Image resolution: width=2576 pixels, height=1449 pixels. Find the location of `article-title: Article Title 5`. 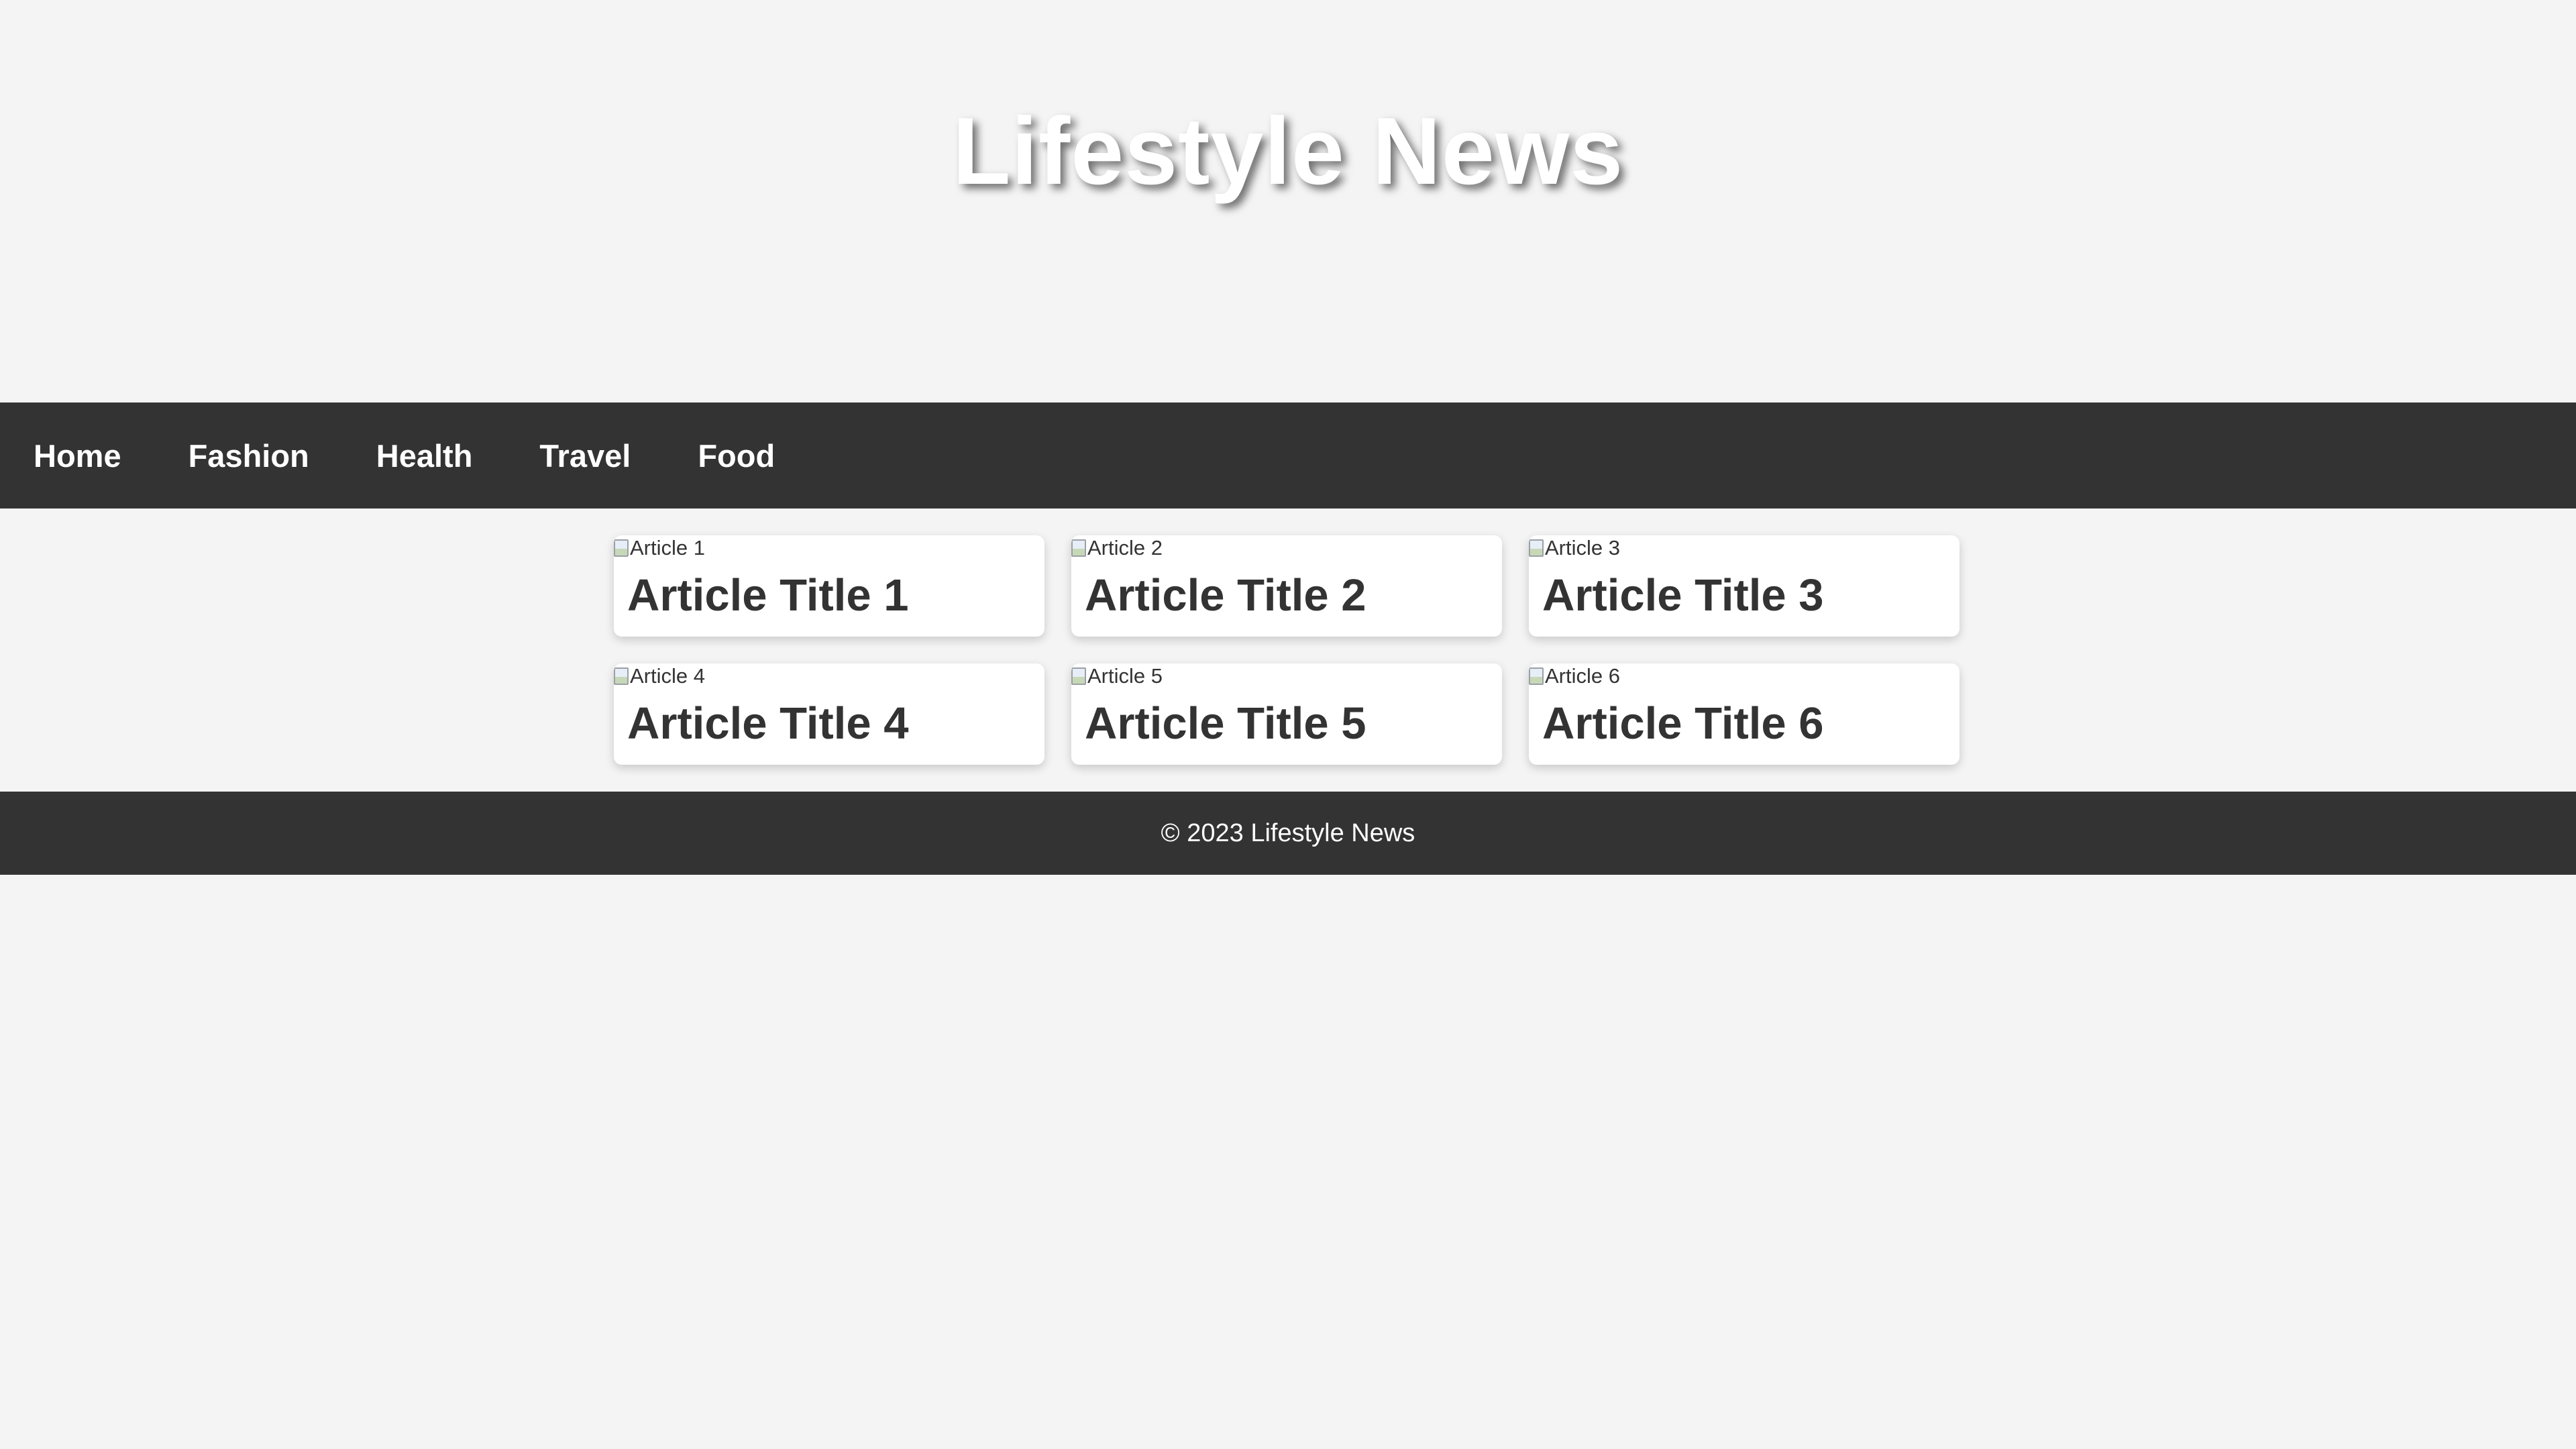

article-title: Article Title 5 is located at coordinates (1225, 723).